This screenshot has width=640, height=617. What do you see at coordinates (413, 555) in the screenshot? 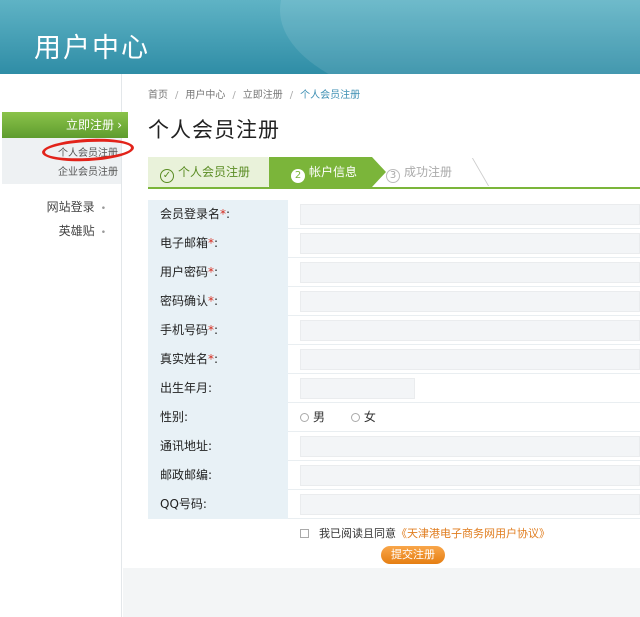
I see `submit-register-button: 提交注册` at bounding box center [413, 555].